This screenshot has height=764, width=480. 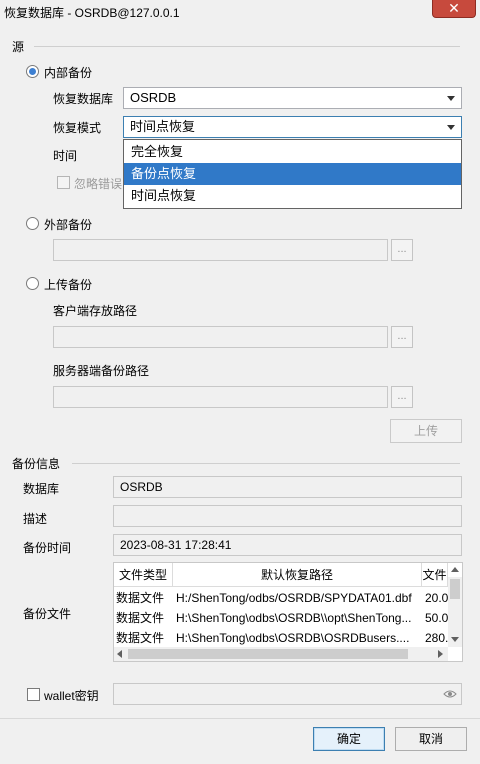 What do you see at coordinates (436, 598) in the screenshot?
I see `table-cell: 20.0` at bounding box center [436, 598].